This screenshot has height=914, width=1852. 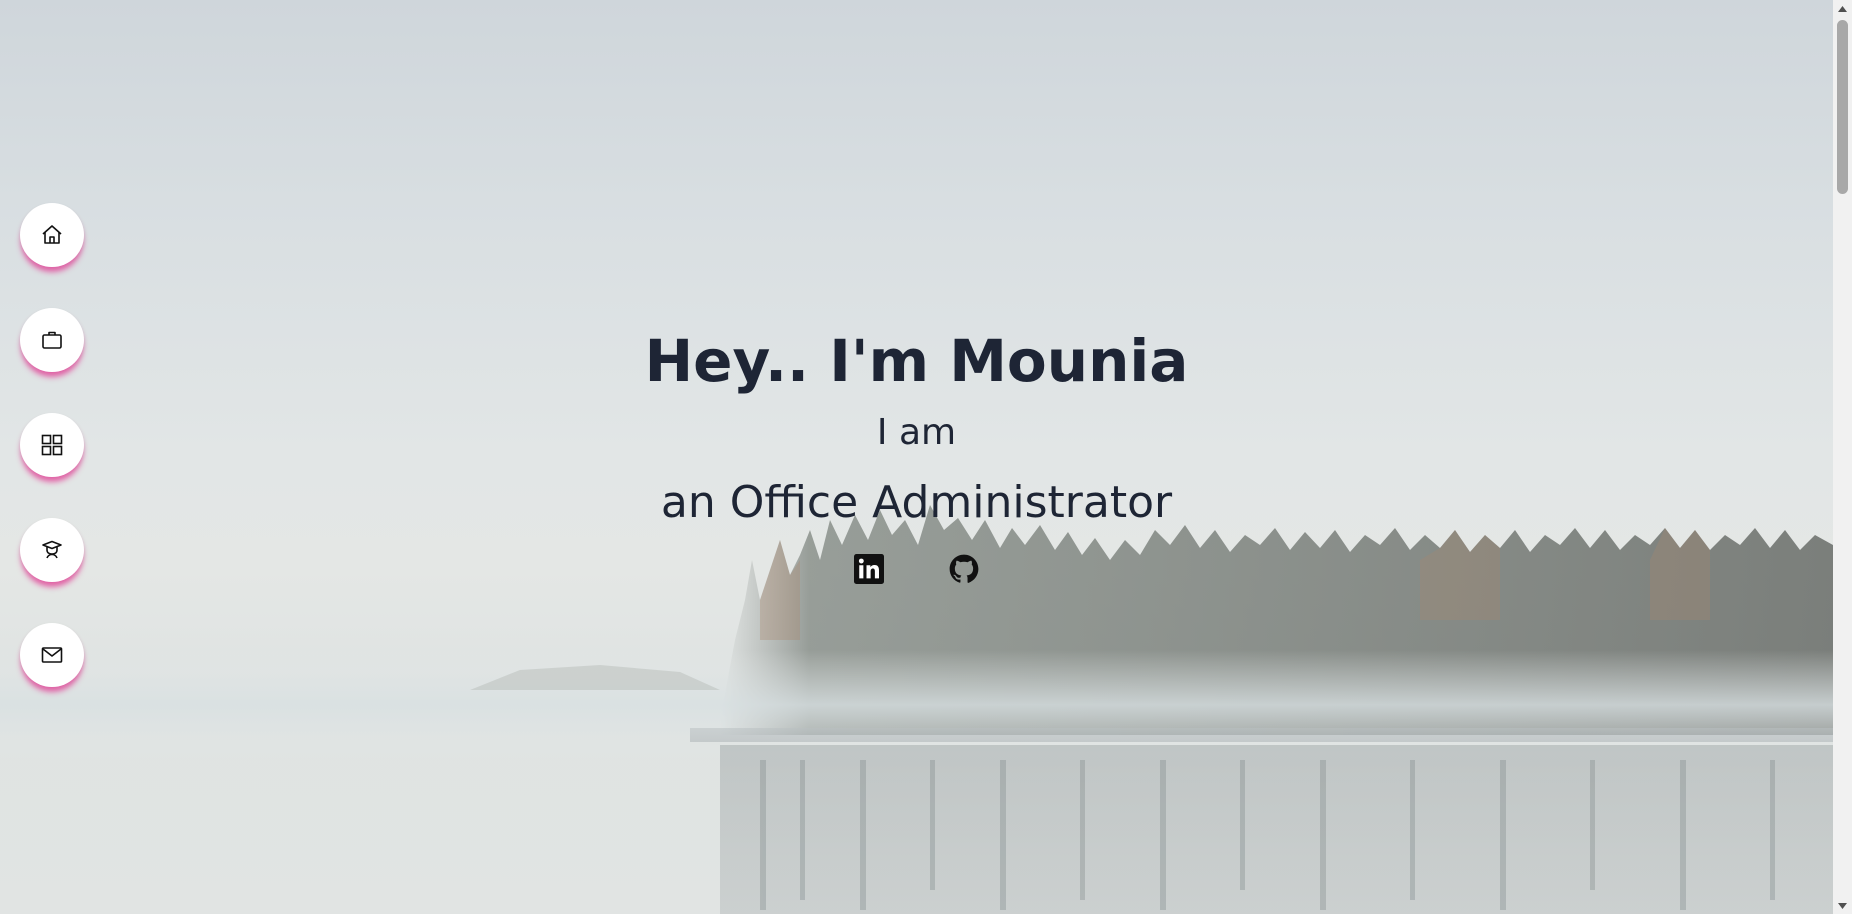 I want to click on github-link, so click(x=964, y=569).